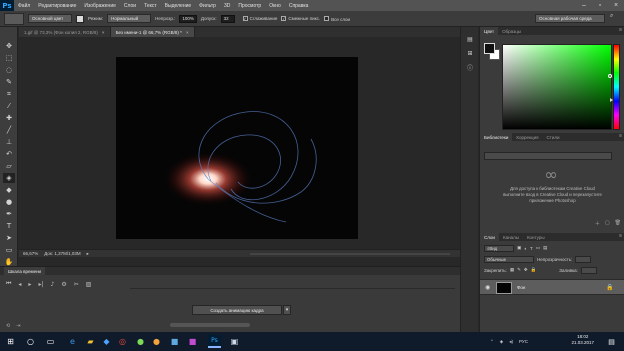 Image resolution: width=624 pixels, height=351 pixels. I want to click on layer-opacity-input, so click(583, 259).